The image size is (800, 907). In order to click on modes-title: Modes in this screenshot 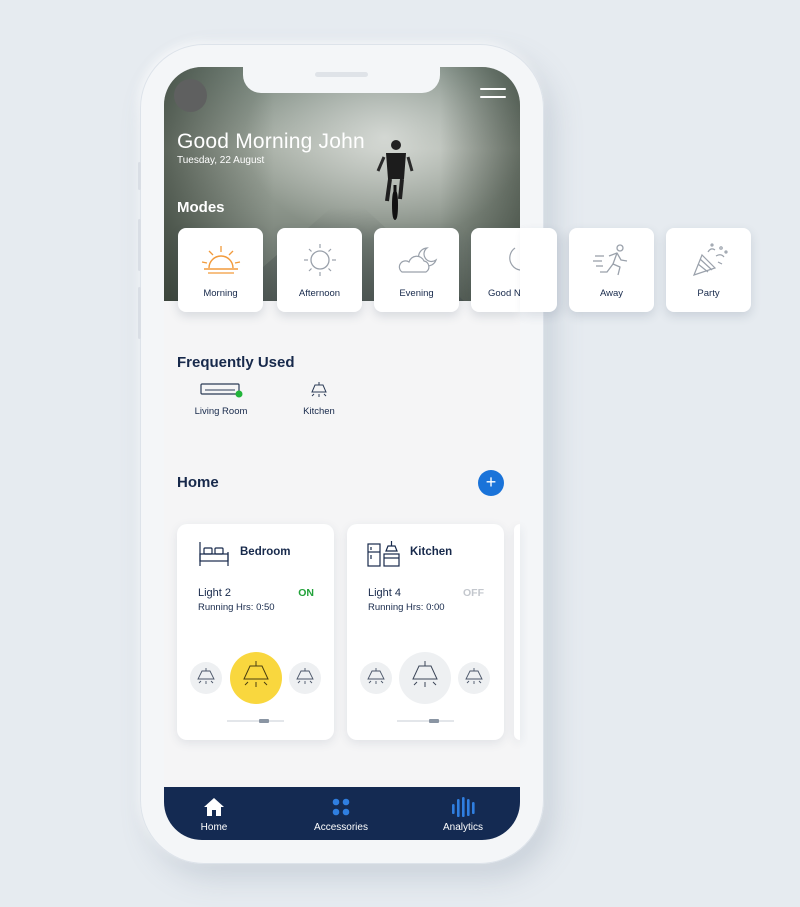, I will do `click(201, 207)`.